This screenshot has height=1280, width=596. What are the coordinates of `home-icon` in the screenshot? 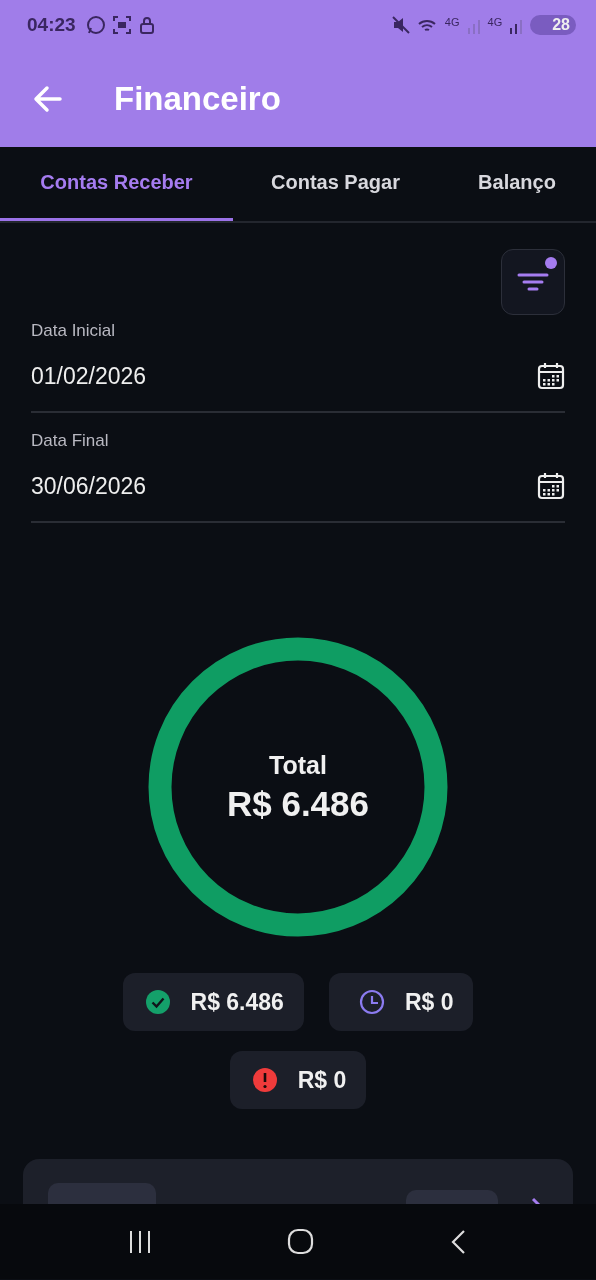 It's located at (301, 1241).